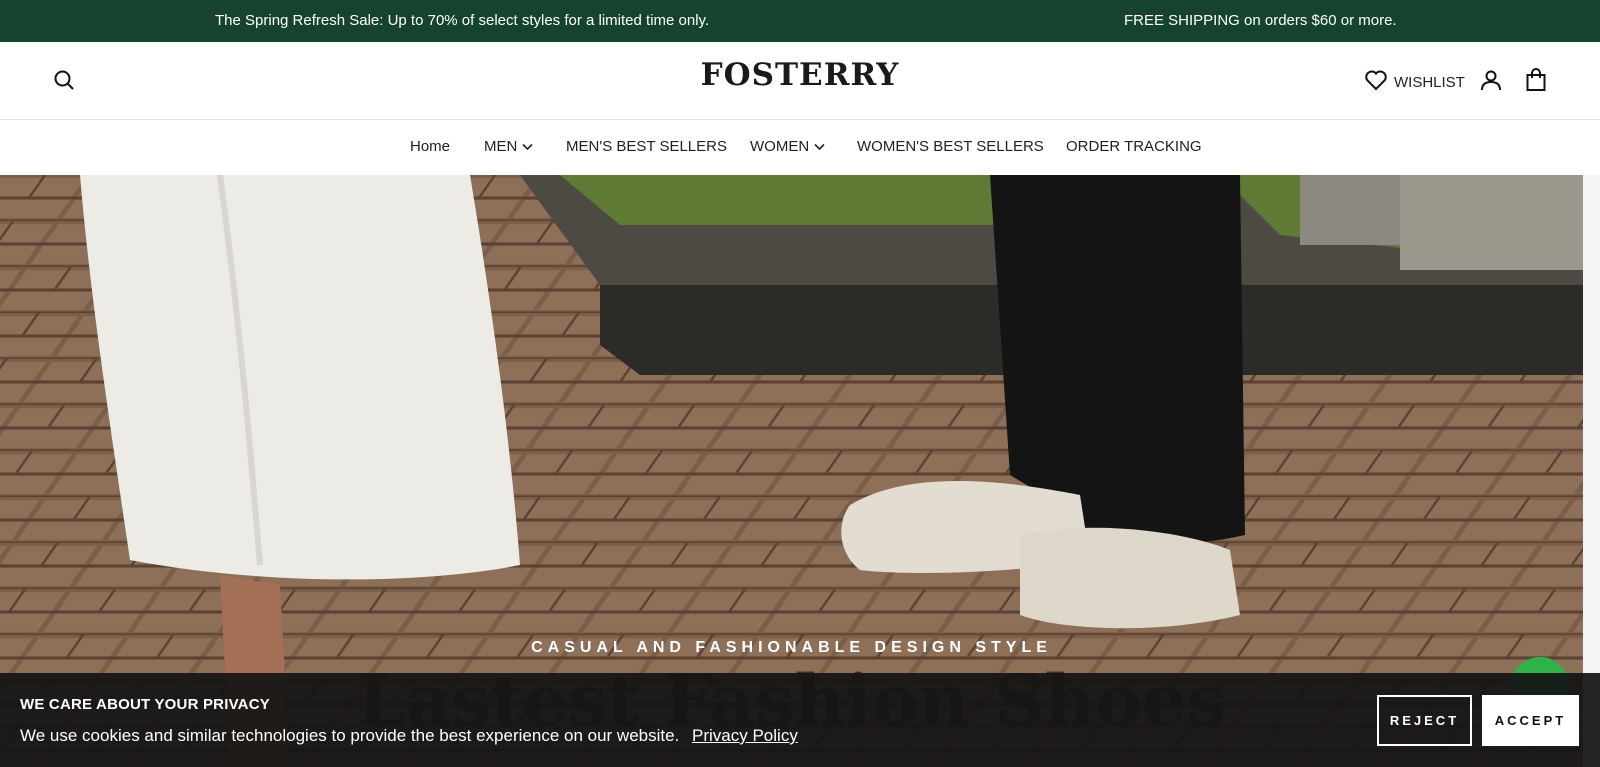 The image size is (1600, 767). Describe the element at coordinates (1260, 20) in the screenshot. I see `announcement-shipping-text: FREE SHIPPING on orders $60 or more.` at that location.